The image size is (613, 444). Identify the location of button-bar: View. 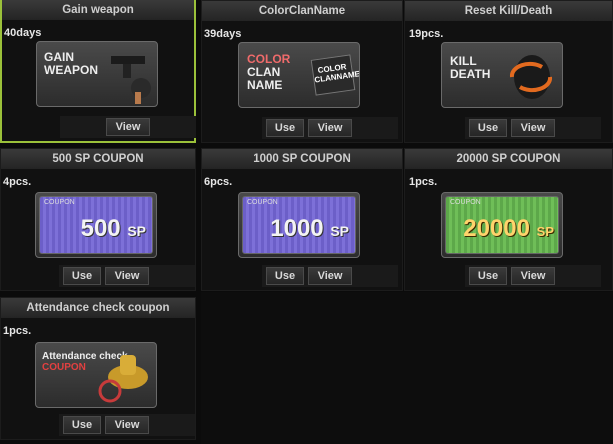
(128, 127).